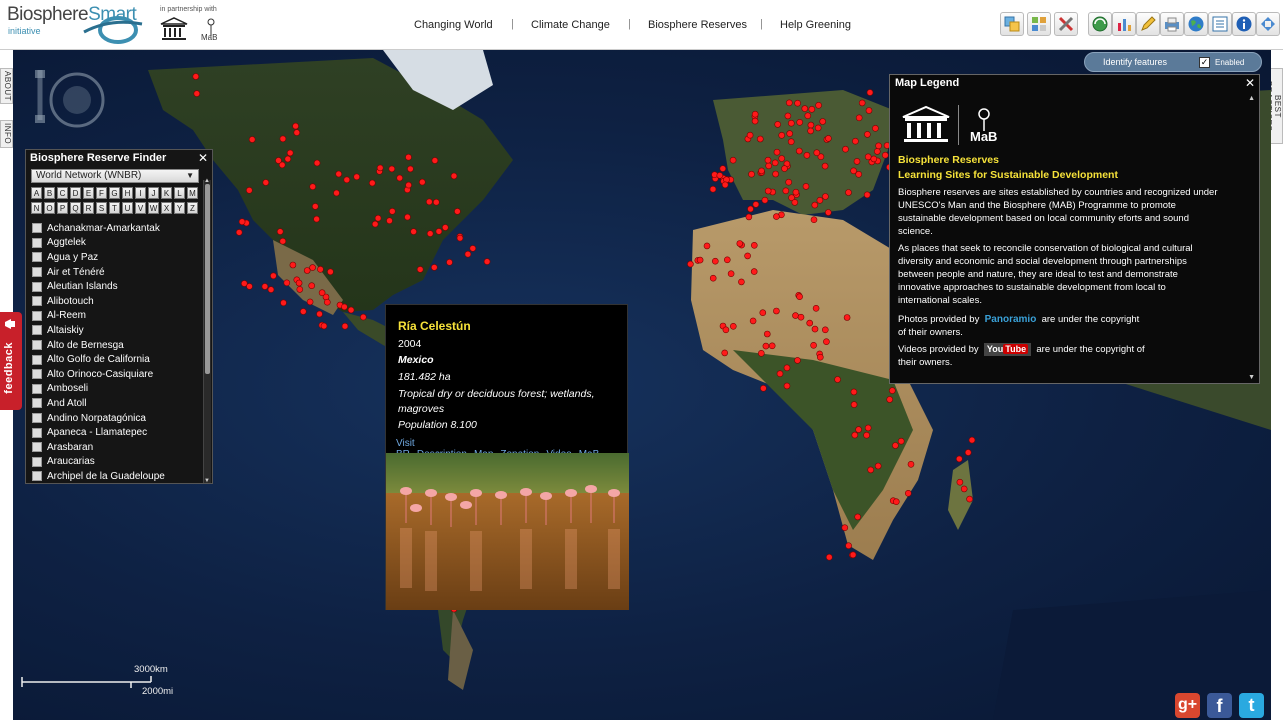 The image size is (1283, 720). I want to click on list-item: Aleutian Islands, so click(115, 286).